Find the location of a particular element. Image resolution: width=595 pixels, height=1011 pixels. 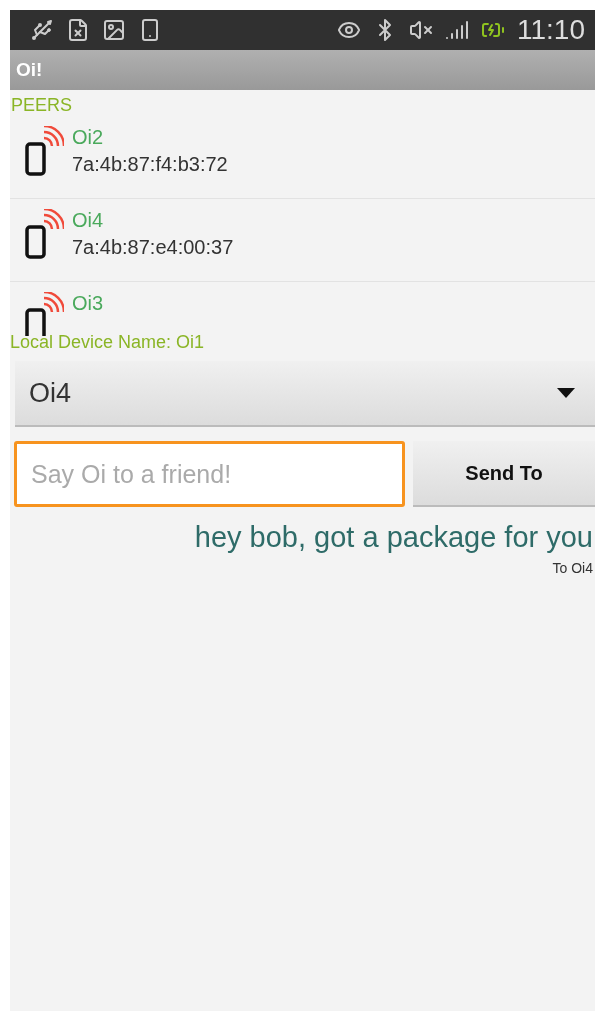

peer-item: Oi4 7a:4b:87:e4:00:37 is located at coordinates (302, 240).